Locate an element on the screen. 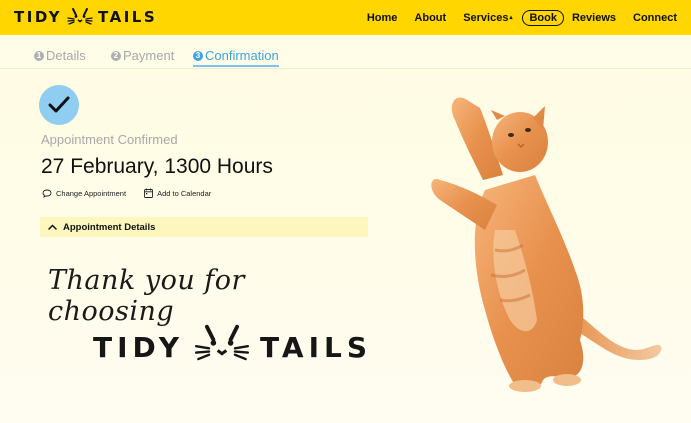 The height and width of the screenshot is (423, 691). brand-logo: TIDY TAILS is located at coordinates (85, 17).